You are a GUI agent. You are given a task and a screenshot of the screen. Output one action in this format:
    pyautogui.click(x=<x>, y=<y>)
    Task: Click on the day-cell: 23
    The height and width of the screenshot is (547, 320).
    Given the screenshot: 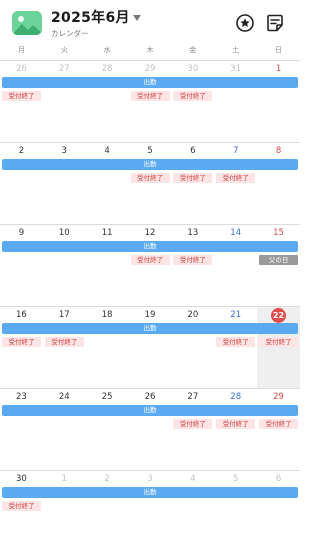 What is the action you would take?
    pyautogui.click(x=21, y=429)
    